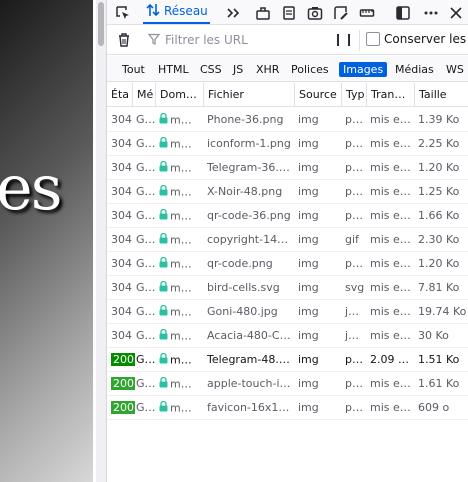 This screenshot has width=468, height=482. I want to click on column-size: Taille, so click(441, 95).